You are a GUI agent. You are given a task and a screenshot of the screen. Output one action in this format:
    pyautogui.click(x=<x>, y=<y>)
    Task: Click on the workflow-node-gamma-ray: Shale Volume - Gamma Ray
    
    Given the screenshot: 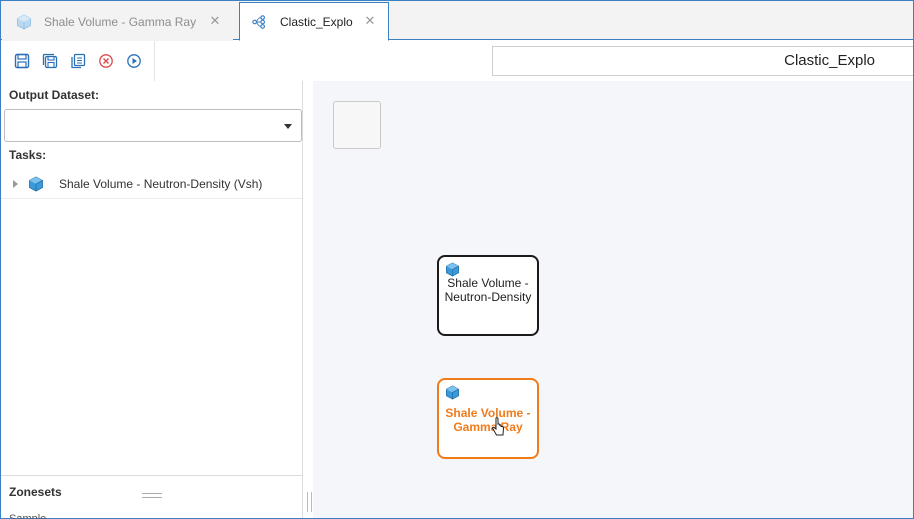 What is the action you would take?
    pyautogui.click(x=488, y=418)
    